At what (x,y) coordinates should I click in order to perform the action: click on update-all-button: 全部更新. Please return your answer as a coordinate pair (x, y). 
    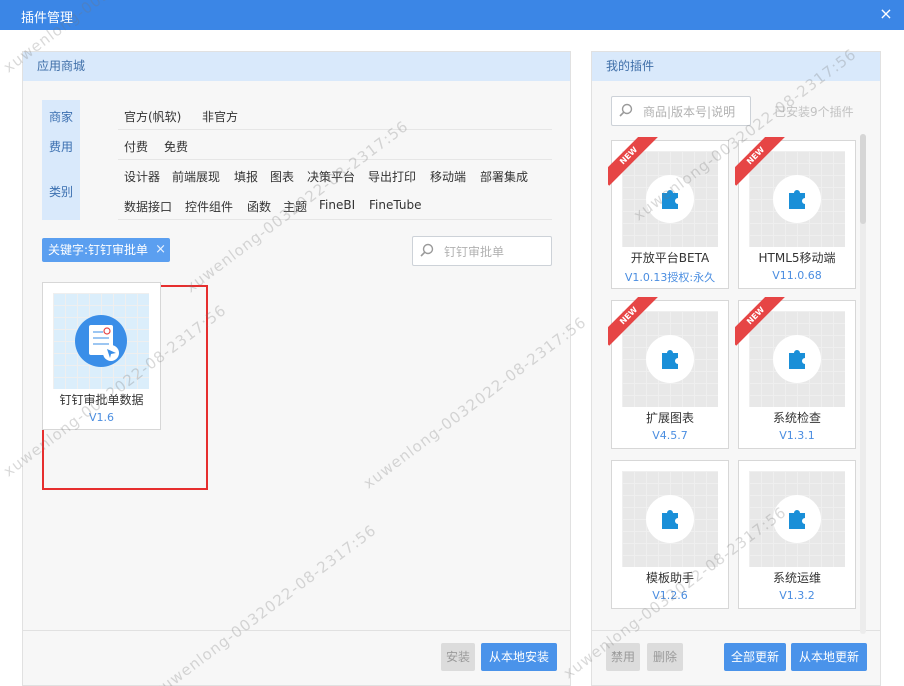
    Looking at the image, I should click on (755, 657).